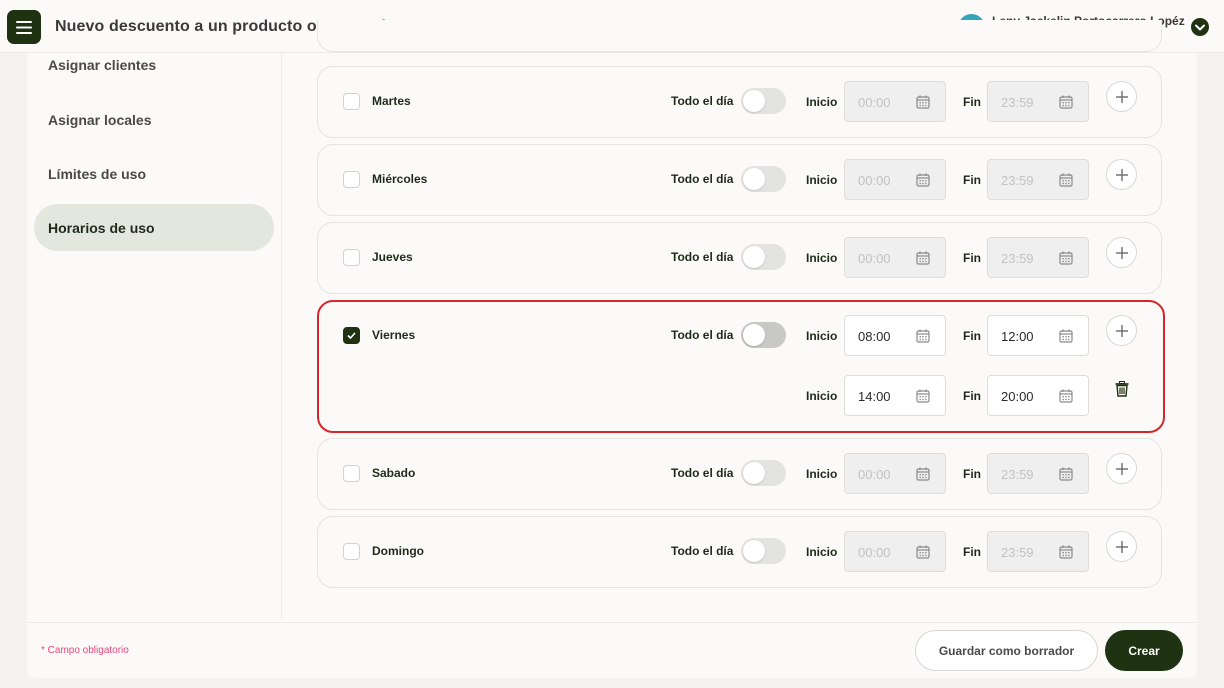 This screenshot has height=688, width=1224. Describe the element at coordinates (394, 473) in the screenshot. I see `day-sabado-label: Sabado` at that location.